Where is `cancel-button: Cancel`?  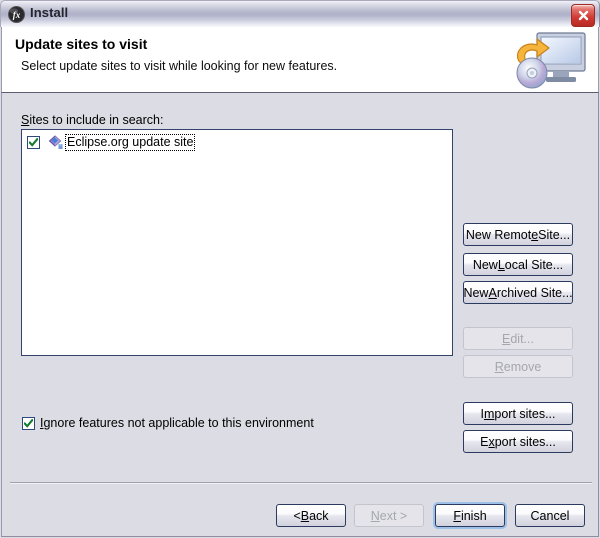 cancel-button: Cancel is located at coordinates (550, 515).